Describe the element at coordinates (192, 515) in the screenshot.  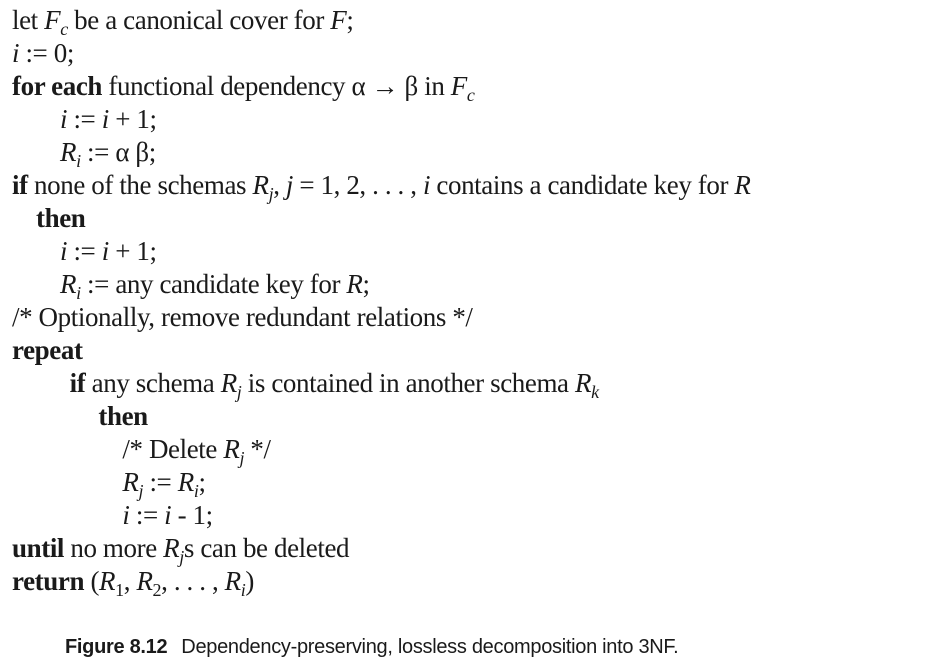
I see `text-run: - 1;` at that location.